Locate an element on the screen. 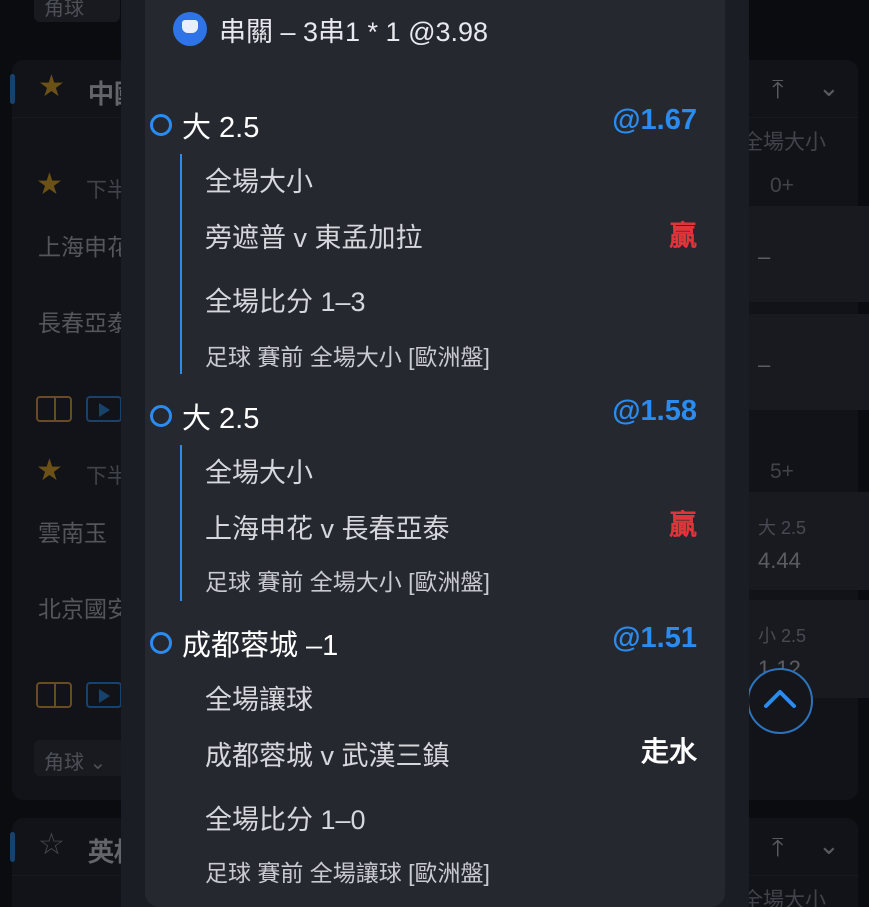 The image size is (869, 907). selection-market: 全場讓球 is located at coordinates (259, 700).